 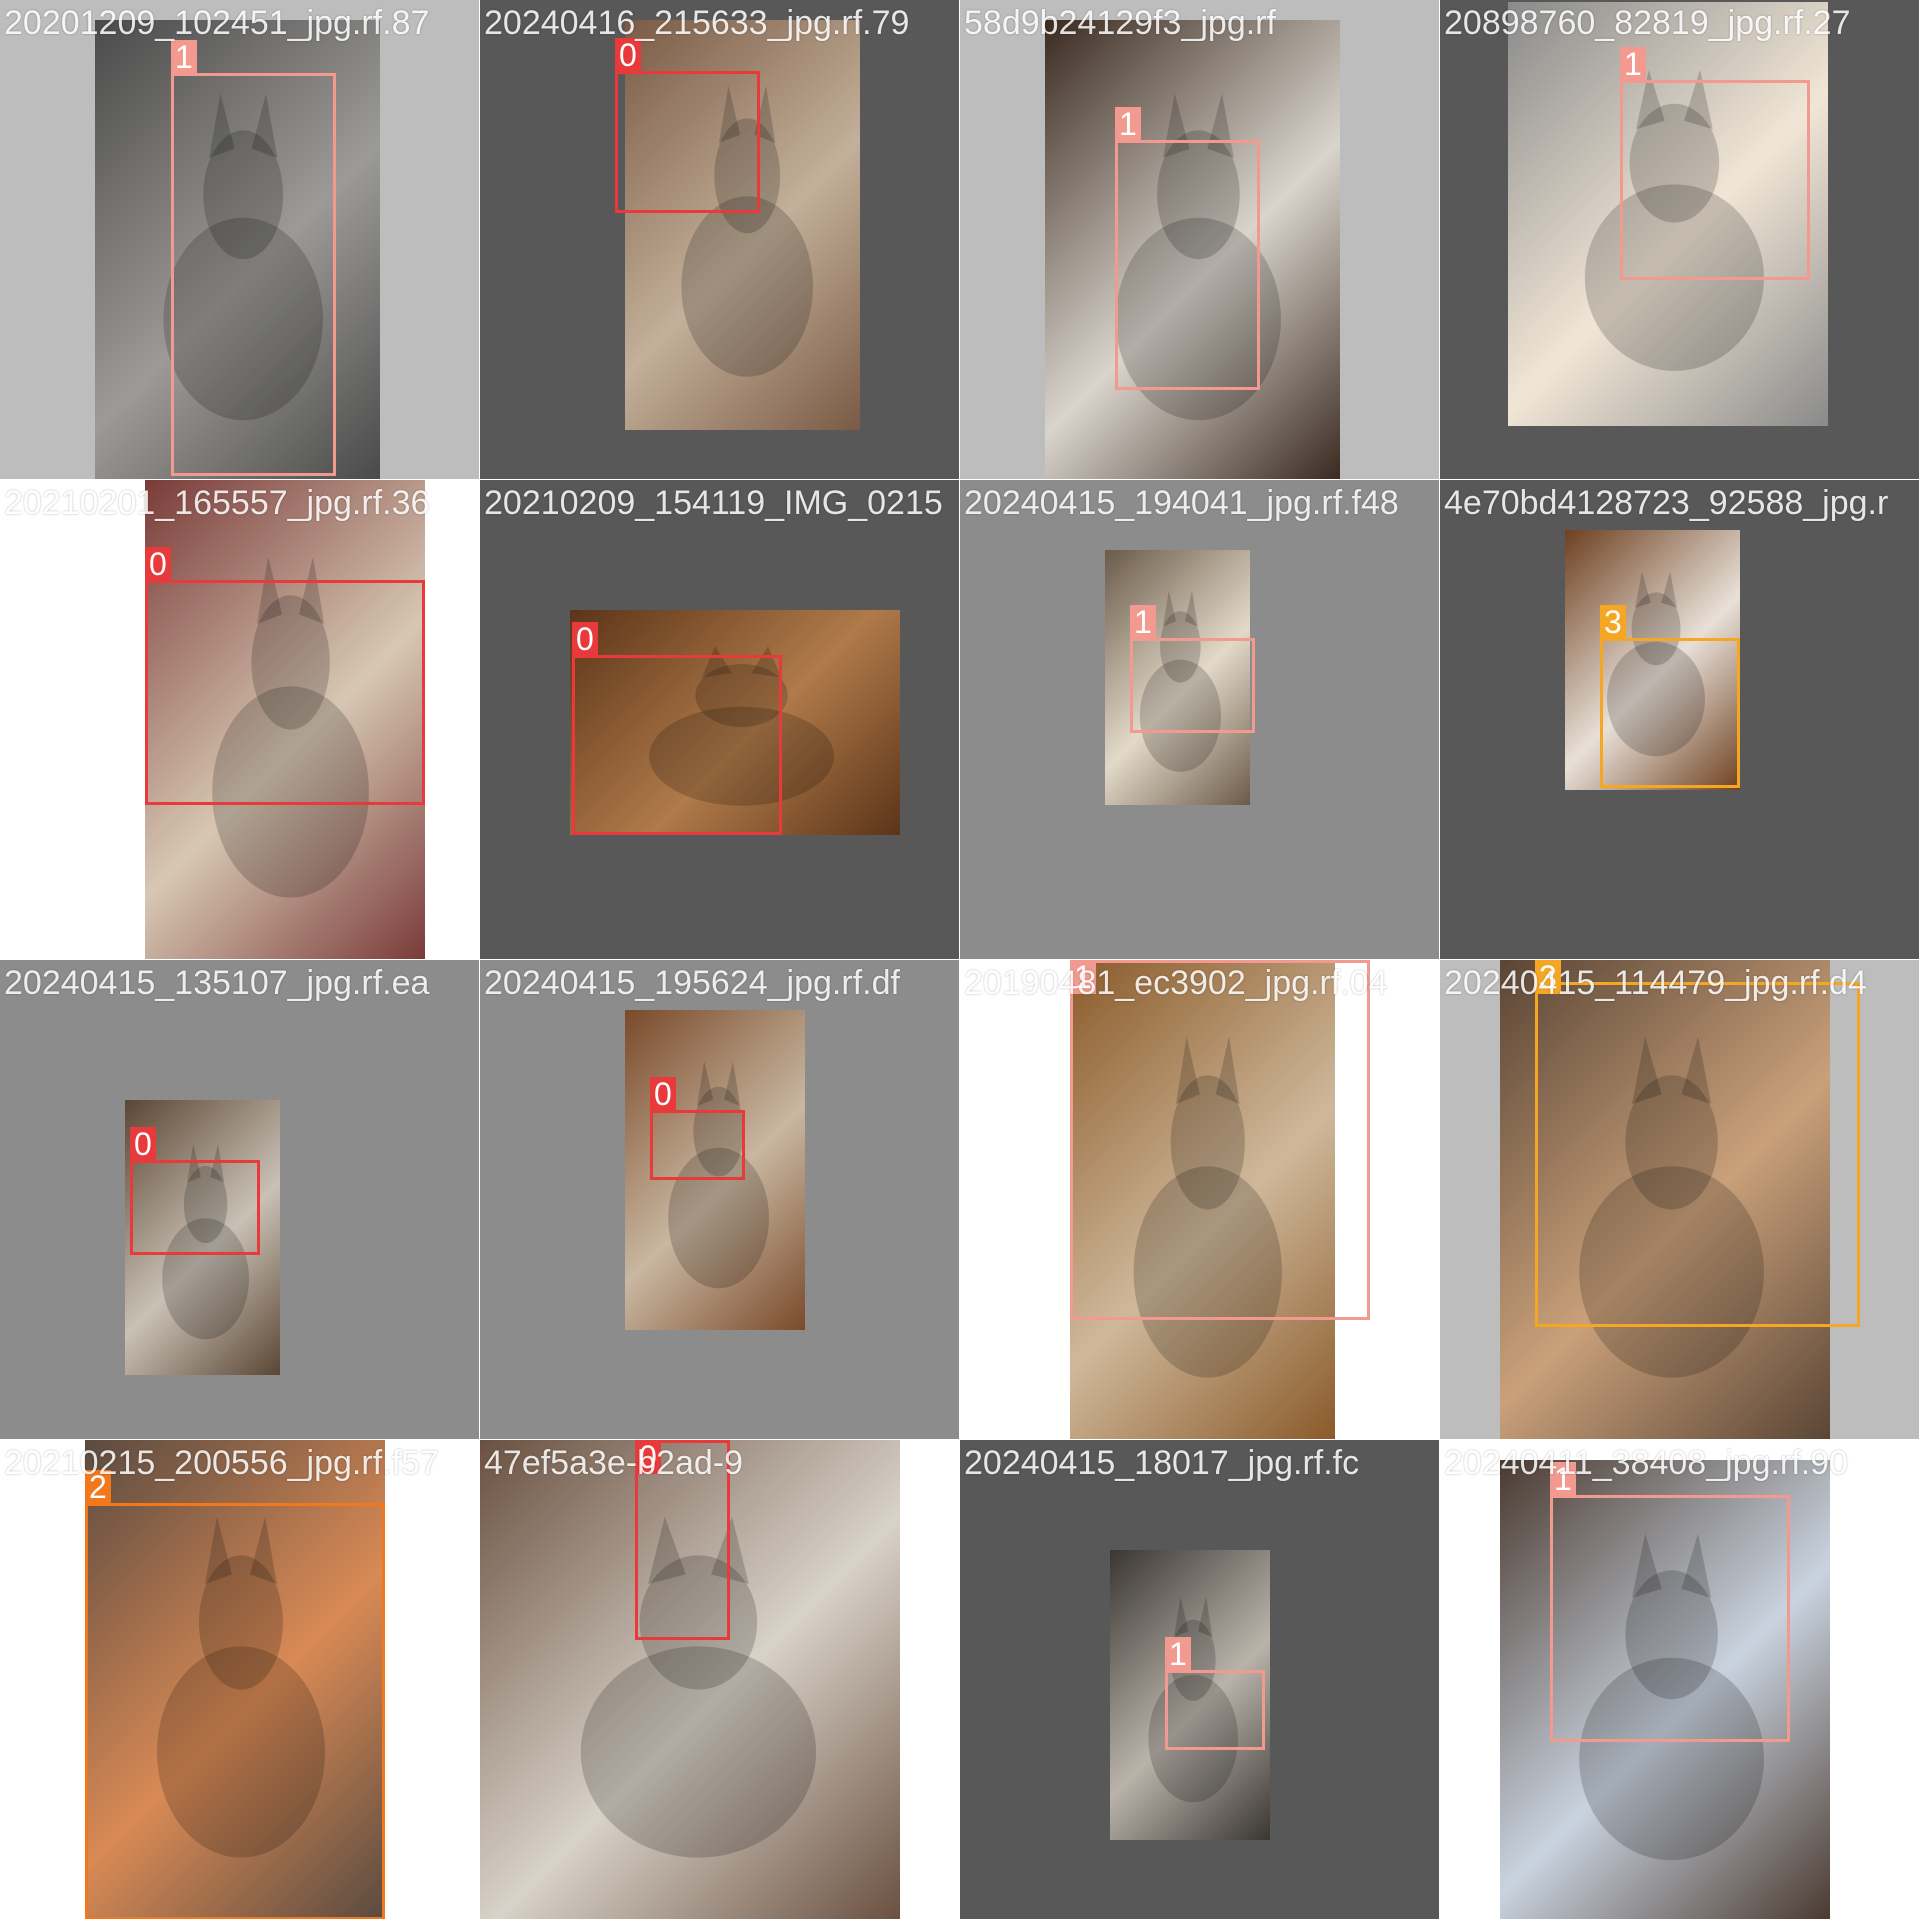 I want to click on tile-1: 1 20201209_102451_jpg.rf.87, so click(x=240, y=240).